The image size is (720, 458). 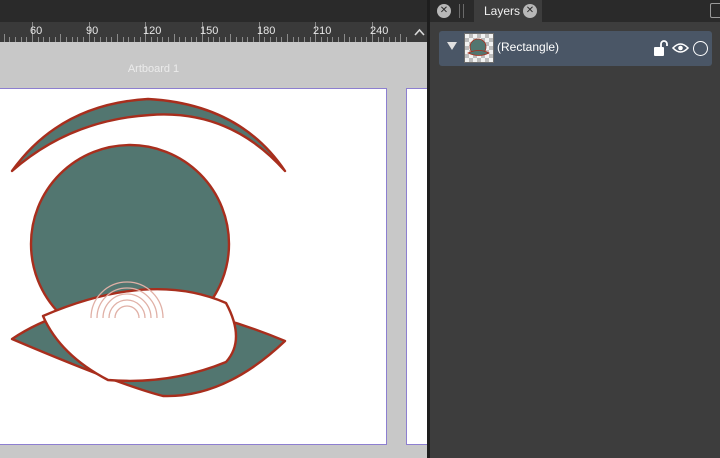 I want to click on tab-label: Layers, so click(x=502, y=11).